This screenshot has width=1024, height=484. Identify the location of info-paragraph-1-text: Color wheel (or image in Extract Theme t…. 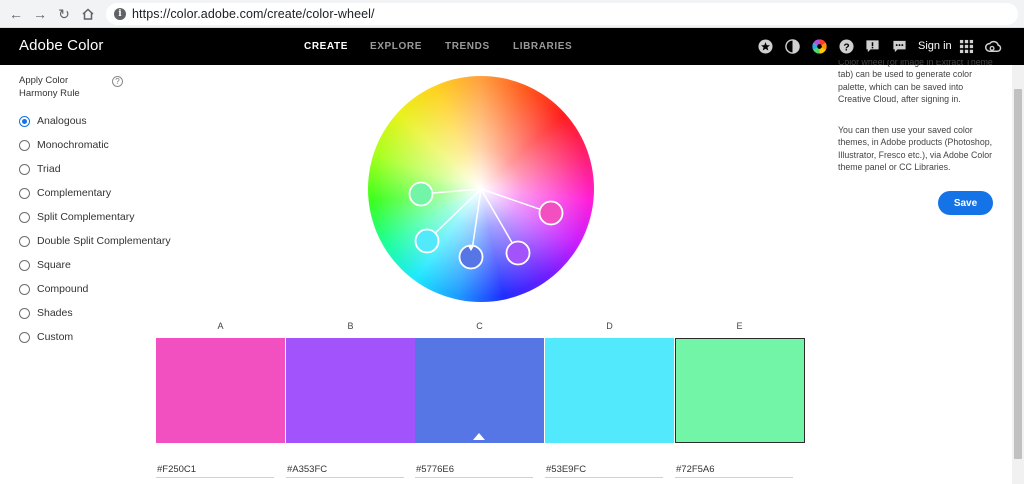
(915, 82).